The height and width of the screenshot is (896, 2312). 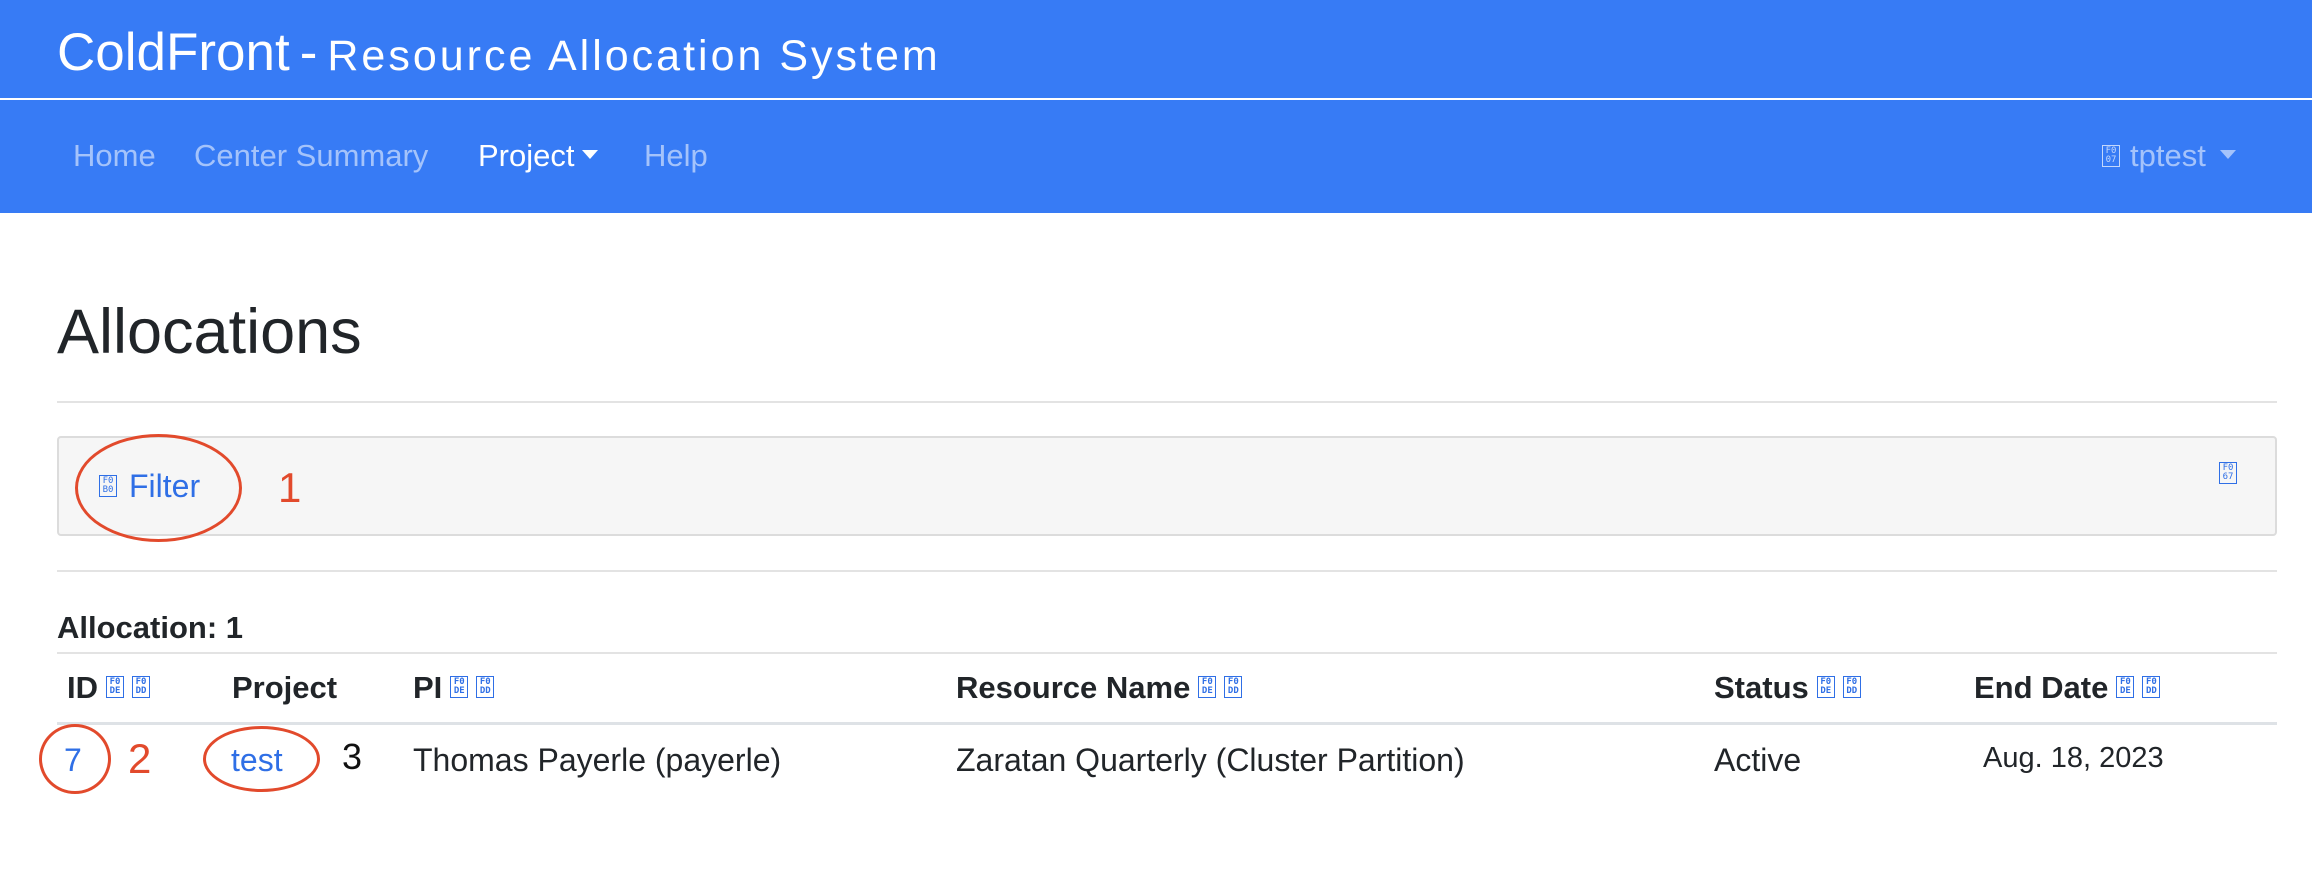 I want to click on title-divider, so click(x=1167, y=402).